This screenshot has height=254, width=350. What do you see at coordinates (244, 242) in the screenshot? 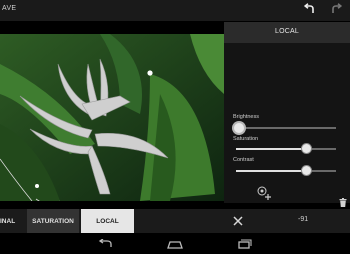
I see `recents-icon` at bounding box center [244, 242].